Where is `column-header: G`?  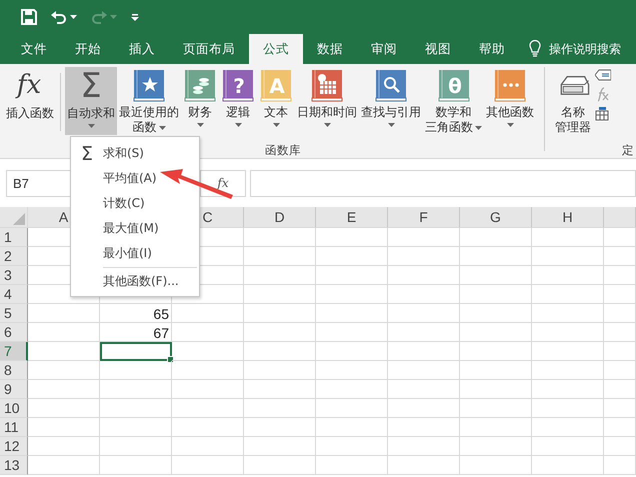
column-header: G is located at coordinates (496, 217).